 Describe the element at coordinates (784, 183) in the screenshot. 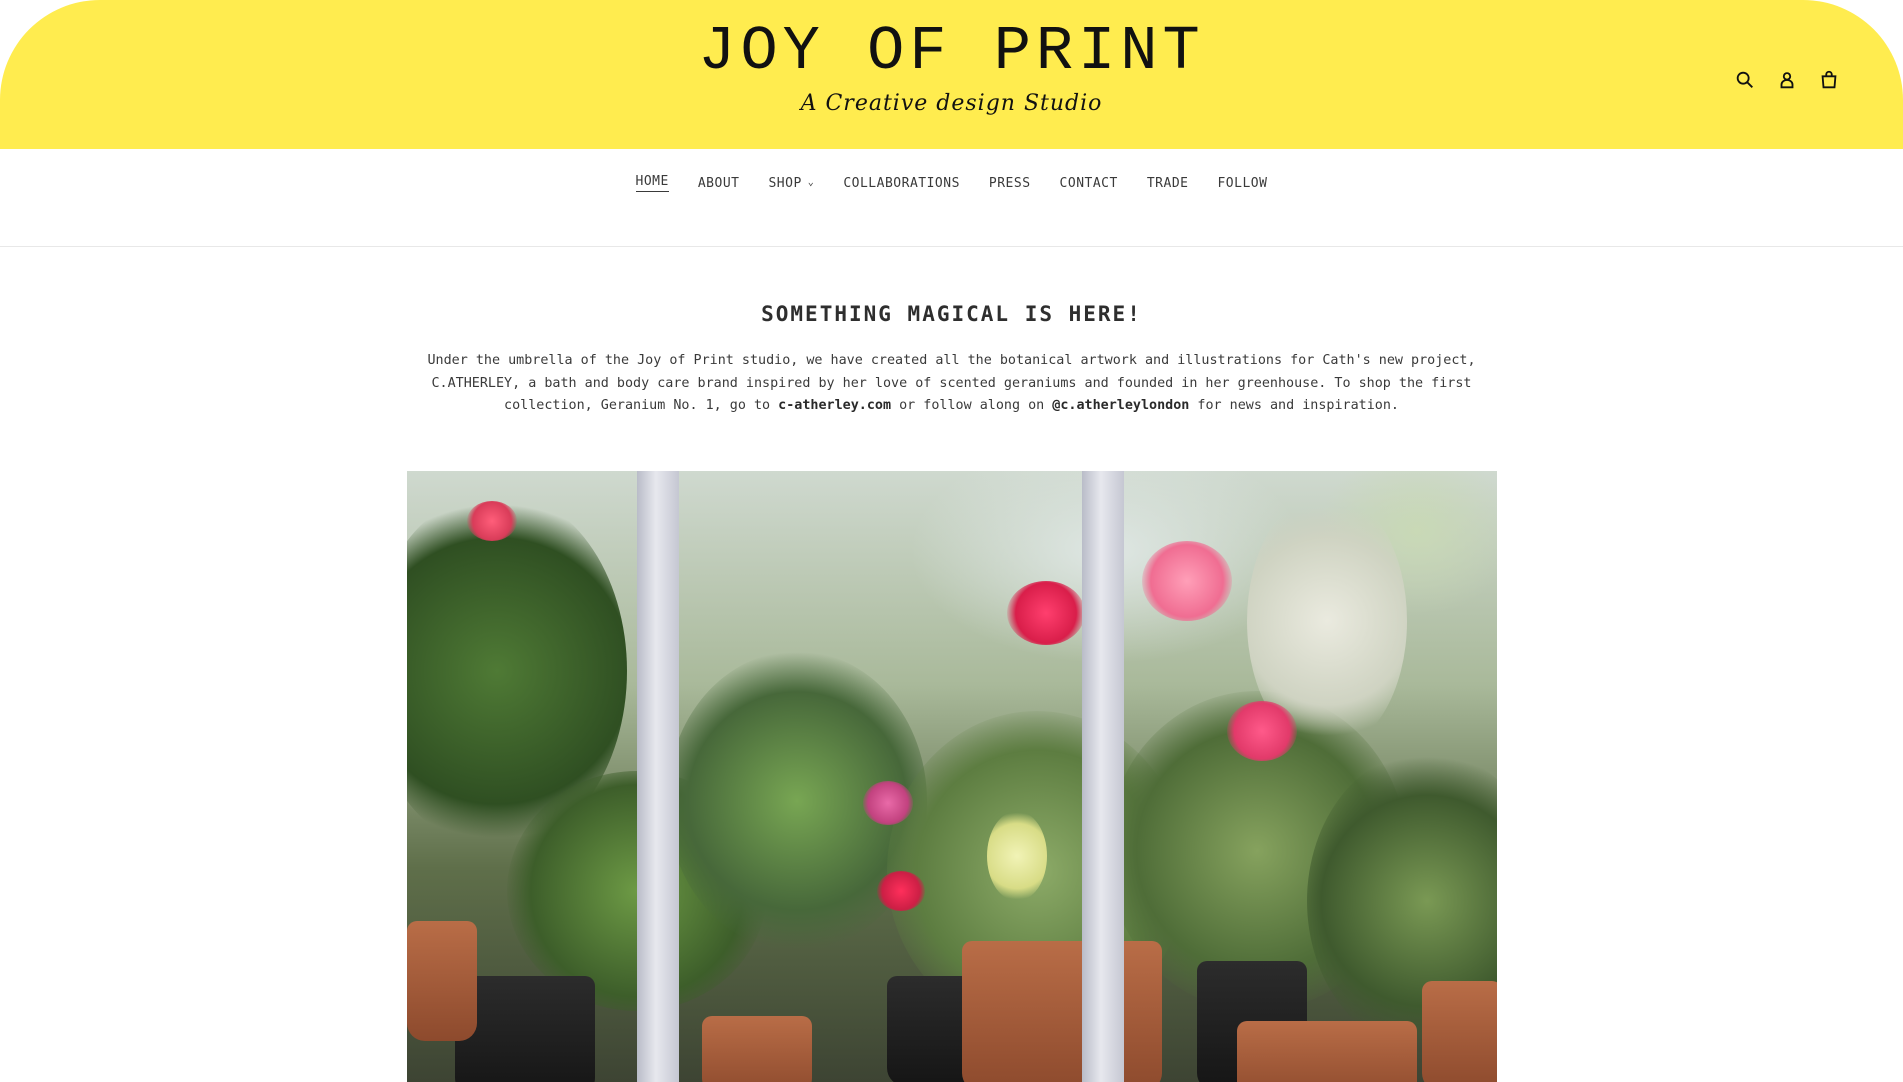

I see `nav-label: SHOP` at that location.